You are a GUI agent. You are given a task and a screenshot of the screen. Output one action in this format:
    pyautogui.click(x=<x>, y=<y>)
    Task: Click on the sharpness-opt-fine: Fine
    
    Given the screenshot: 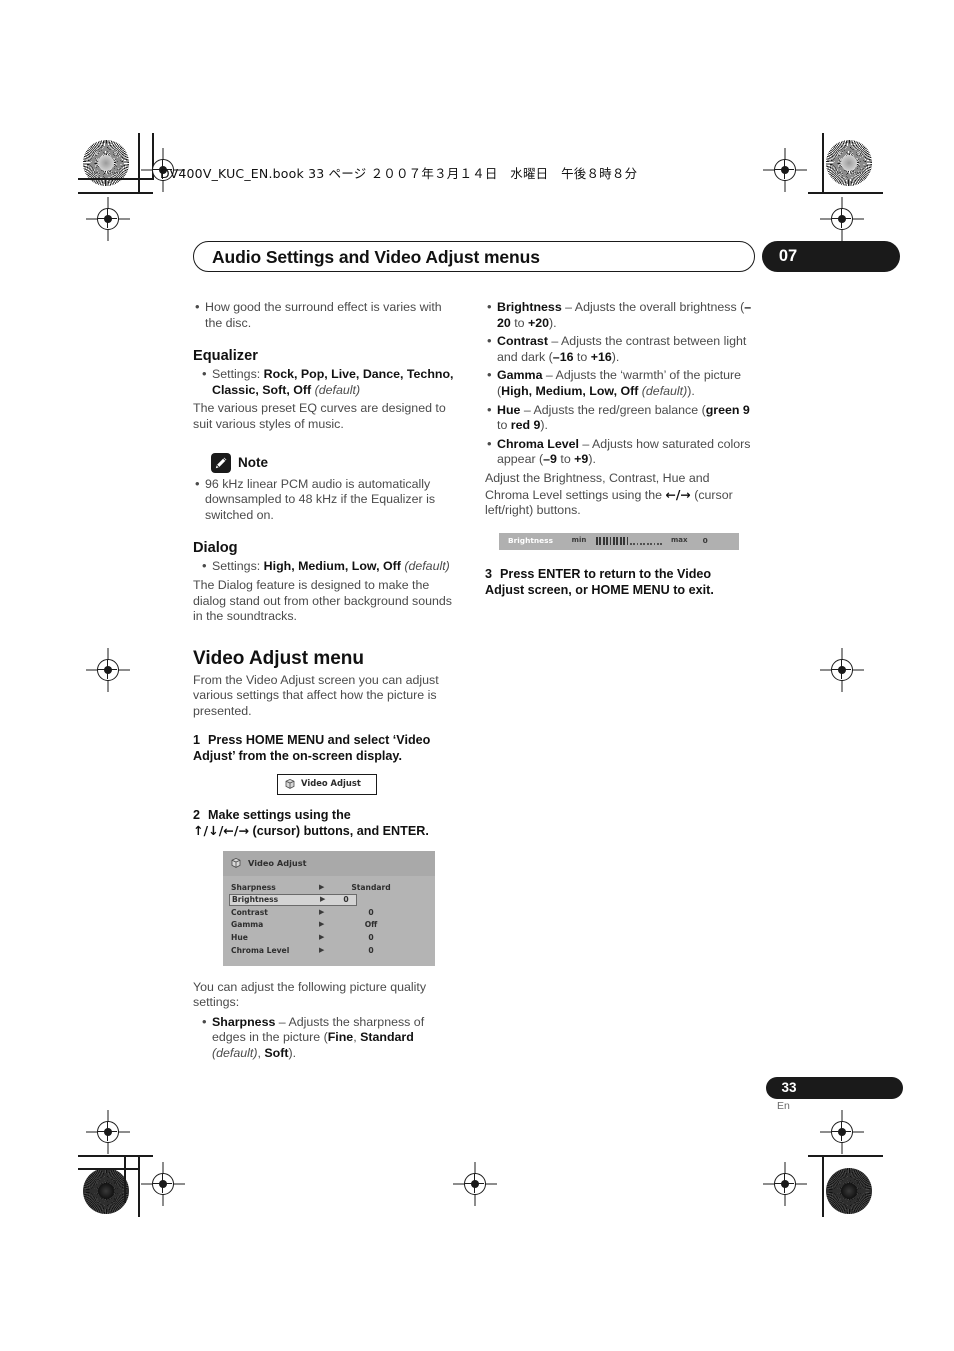 What is the action you would take?
    pyautogui.click(x=340, y=1037)
    